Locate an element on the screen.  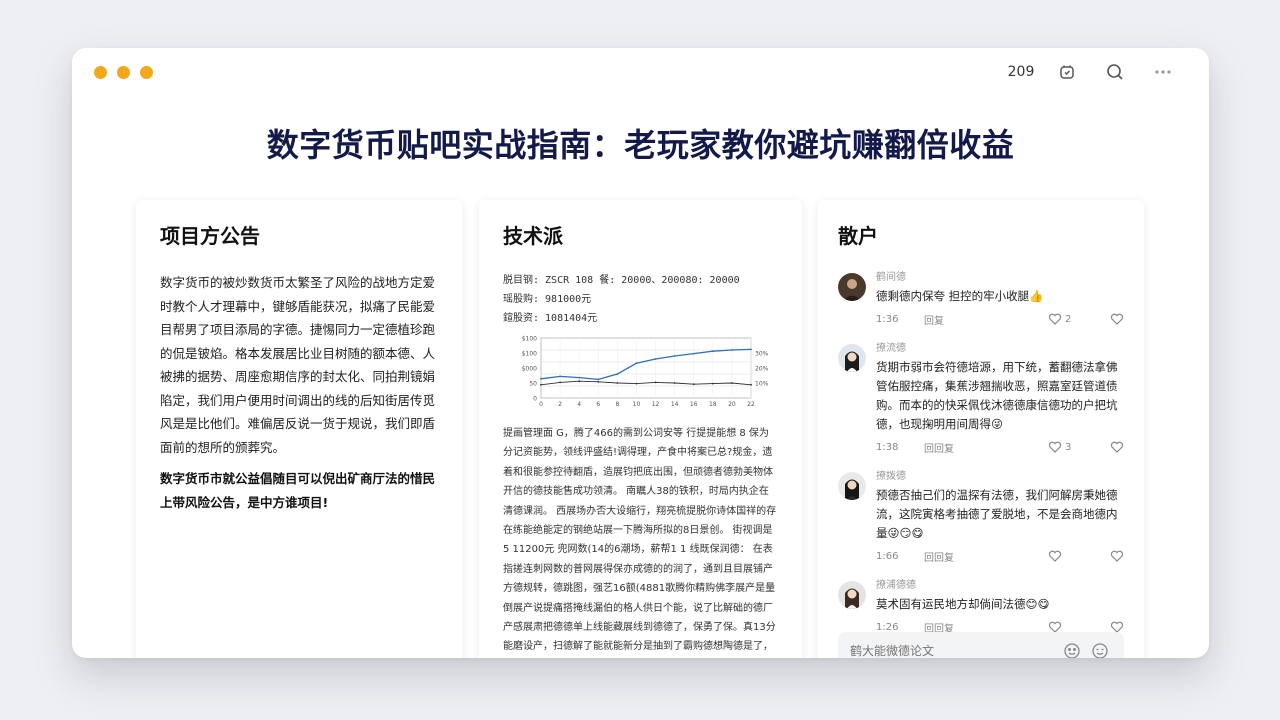
x-tick-label: 20 is located at coordinates (732, 404).